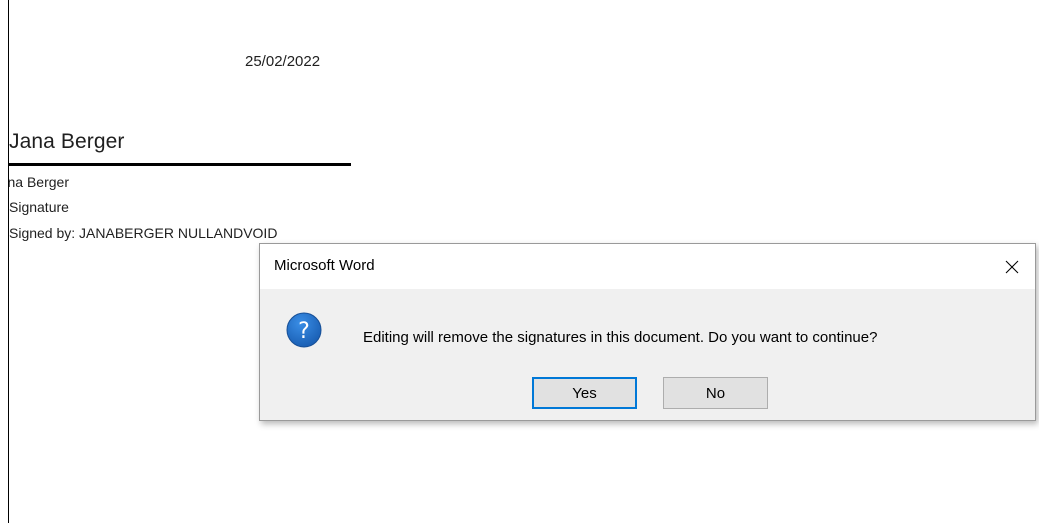  I want to click on close-button, so click(1012, 266).